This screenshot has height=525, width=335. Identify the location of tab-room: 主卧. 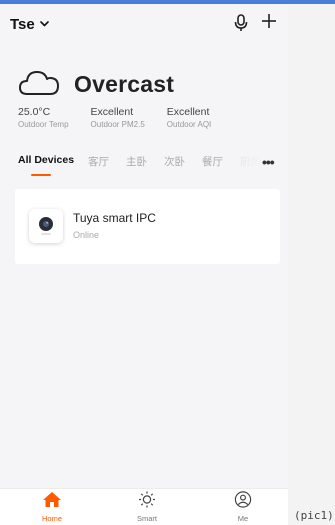
(136, 161).